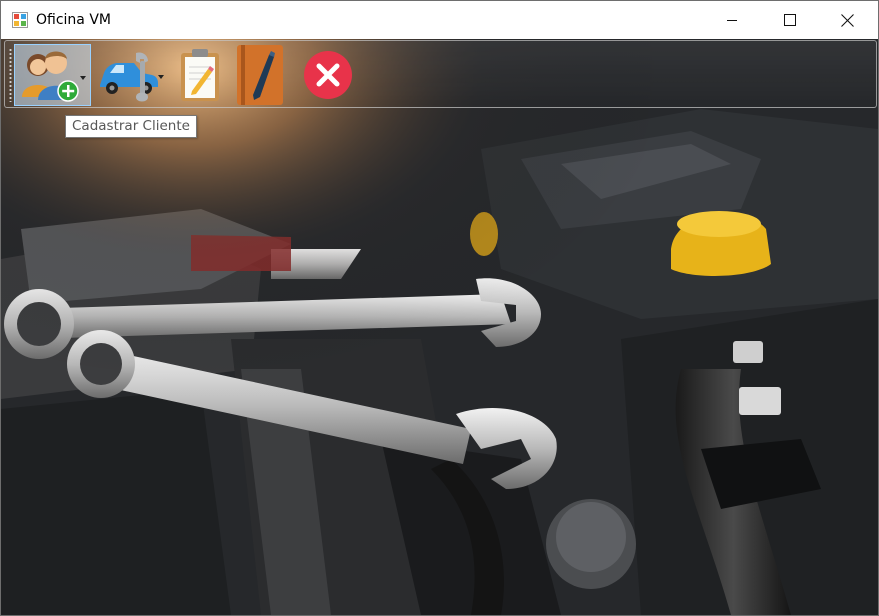 The height and width of the screenshot is (616, 879). I want to click on car-service-button, so click(129, 75).